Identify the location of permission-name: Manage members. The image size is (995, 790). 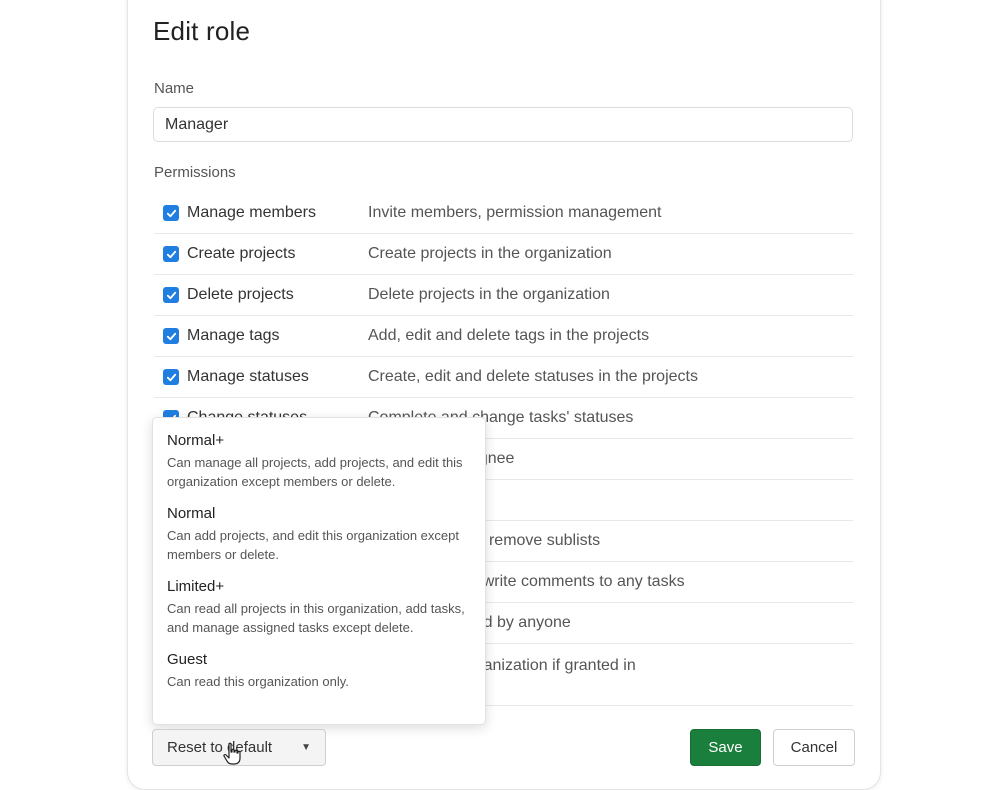
(251, 212).